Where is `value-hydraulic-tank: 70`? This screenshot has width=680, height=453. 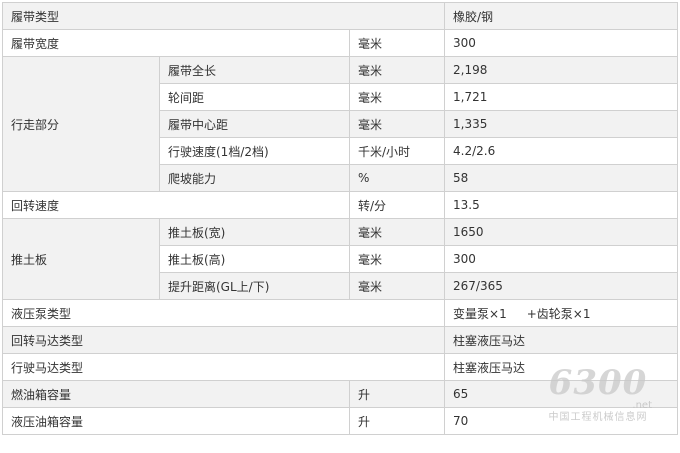
value-hydraulic-tank: 70 is located at coordinates (561, 421).